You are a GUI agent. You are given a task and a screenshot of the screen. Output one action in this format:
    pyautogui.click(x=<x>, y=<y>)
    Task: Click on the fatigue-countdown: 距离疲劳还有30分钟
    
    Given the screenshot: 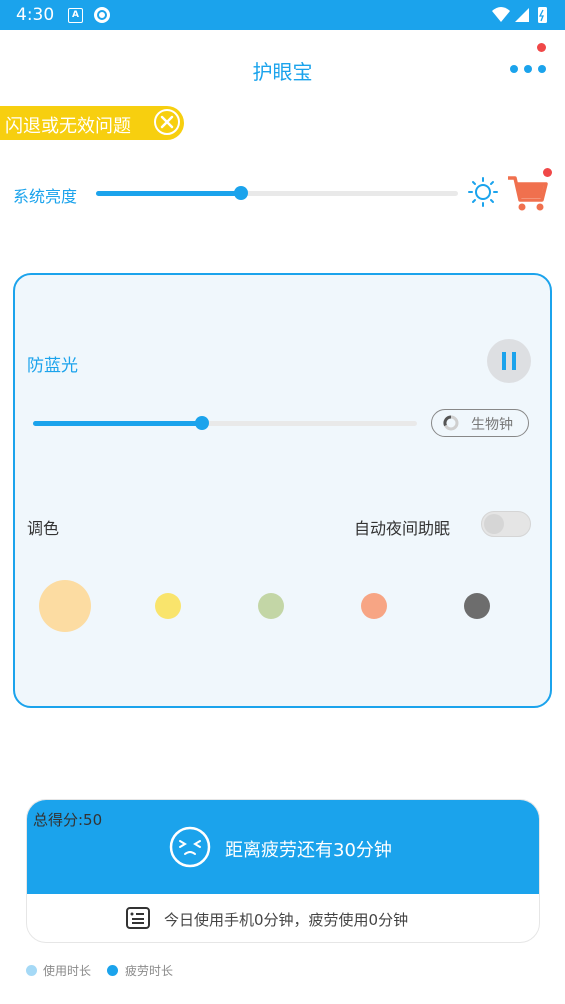 What is the action you would take?
    pyautogui.click(x=308, y=850)
    